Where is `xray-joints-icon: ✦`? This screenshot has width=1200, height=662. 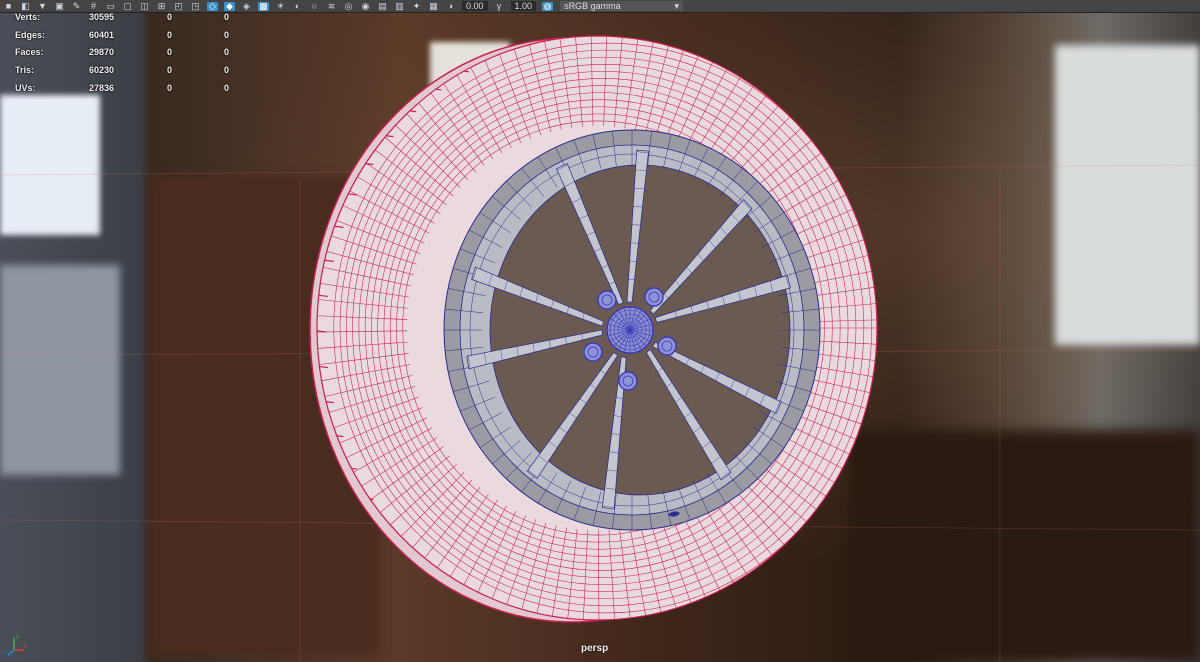 xray-joints-icon: ✦ is located at coordinates (416, 6).